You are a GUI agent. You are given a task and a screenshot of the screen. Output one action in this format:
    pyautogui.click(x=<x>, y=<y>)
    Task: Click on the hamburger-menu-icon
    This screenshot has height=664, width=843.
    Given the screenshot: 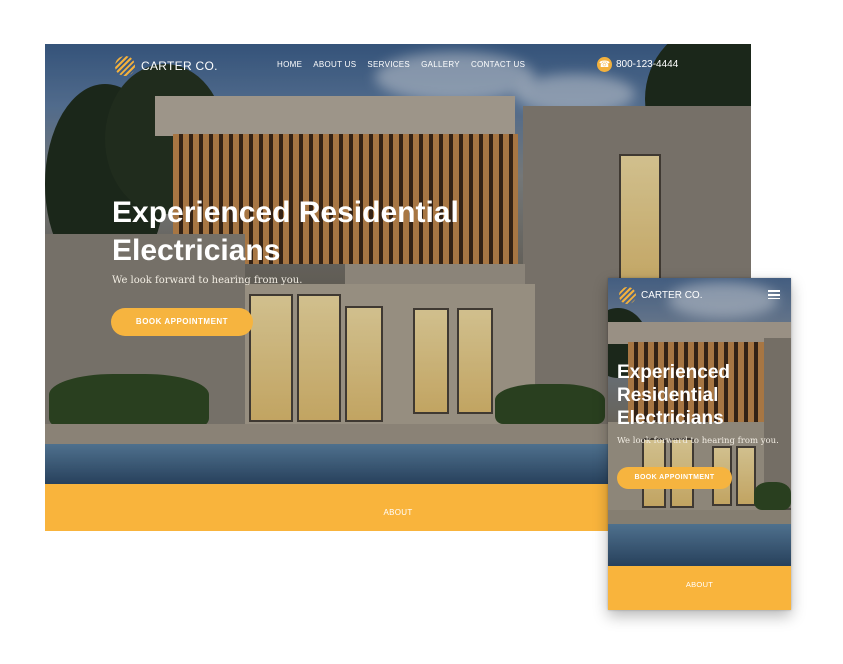 What is the action you would take?
    pyautogui.click(x=774, y=294)
    